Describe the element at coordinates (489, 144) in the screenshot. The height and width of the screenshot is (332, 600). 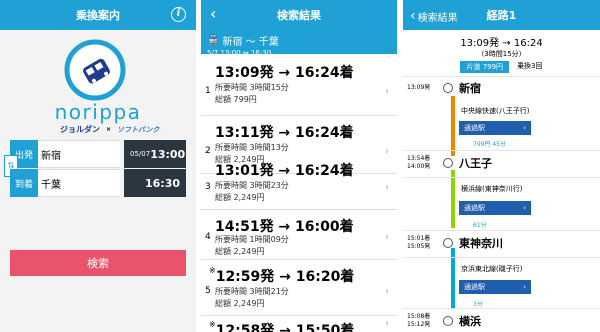
I see `segment-info: 799円 45分` at that location.